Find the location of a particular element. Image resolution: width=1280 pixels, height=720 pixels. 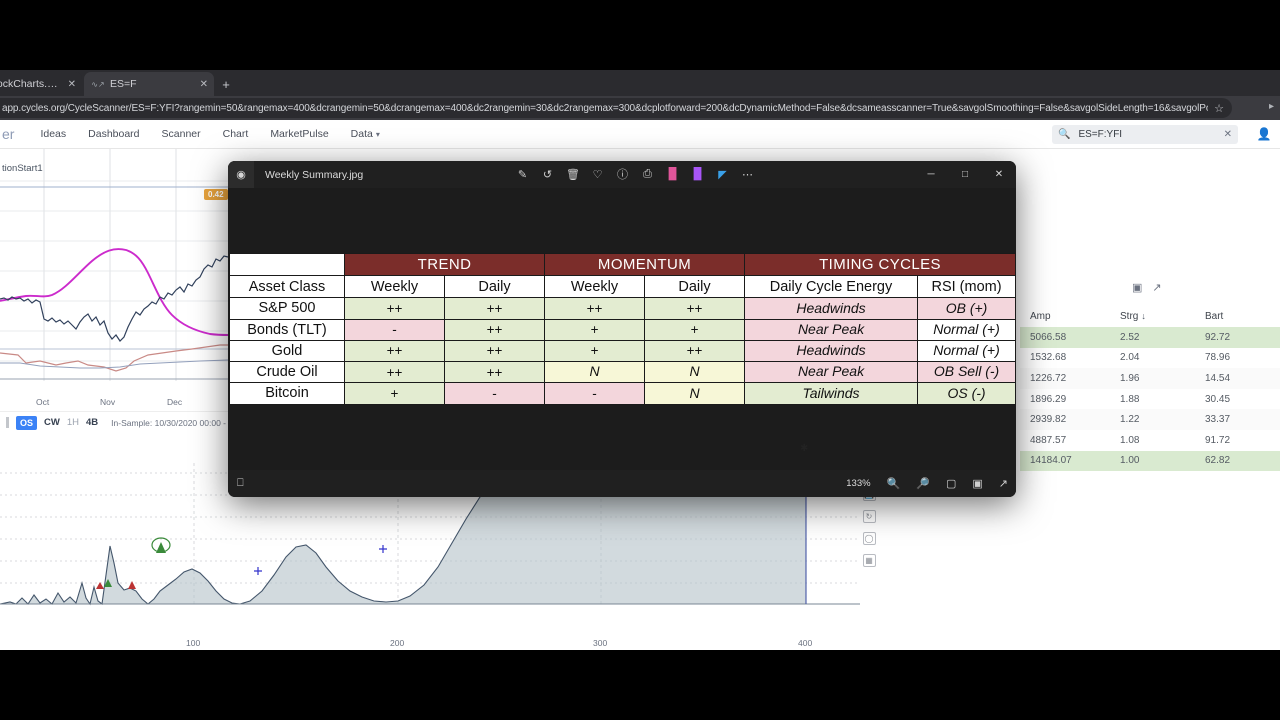

browser-tab-esf: ∿↗ ES=F ✕ is located at coordinates (149, 84).